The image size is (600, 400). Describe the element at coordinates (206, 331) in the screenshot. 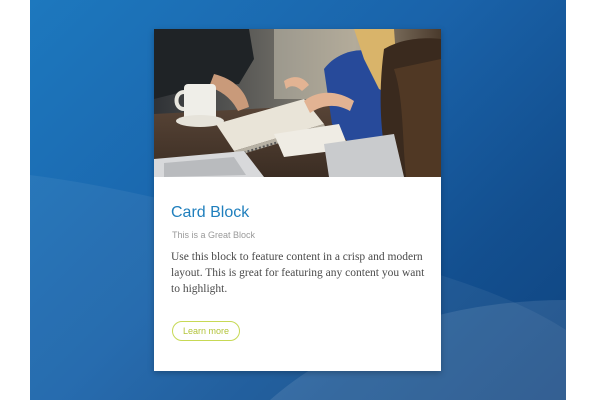

I see `learn-more-button: Learn more` at that location.